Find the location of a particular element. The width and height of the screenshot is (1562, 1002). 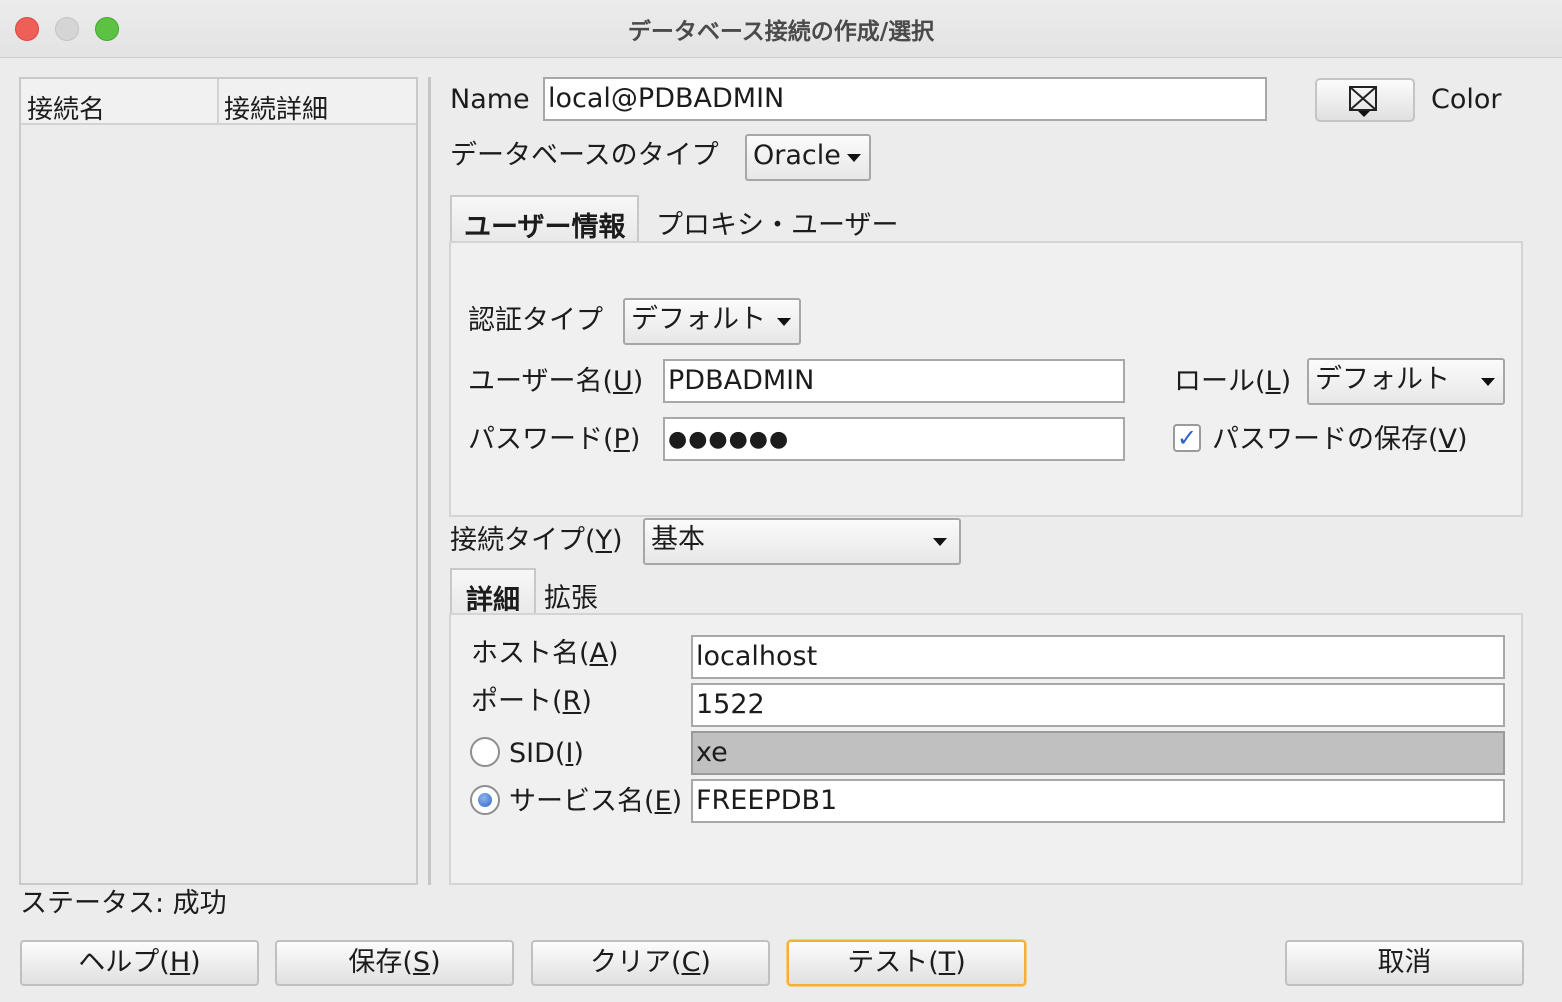

save-password-label: パスワードの保存(V) is located at coordinates (1340, 439).